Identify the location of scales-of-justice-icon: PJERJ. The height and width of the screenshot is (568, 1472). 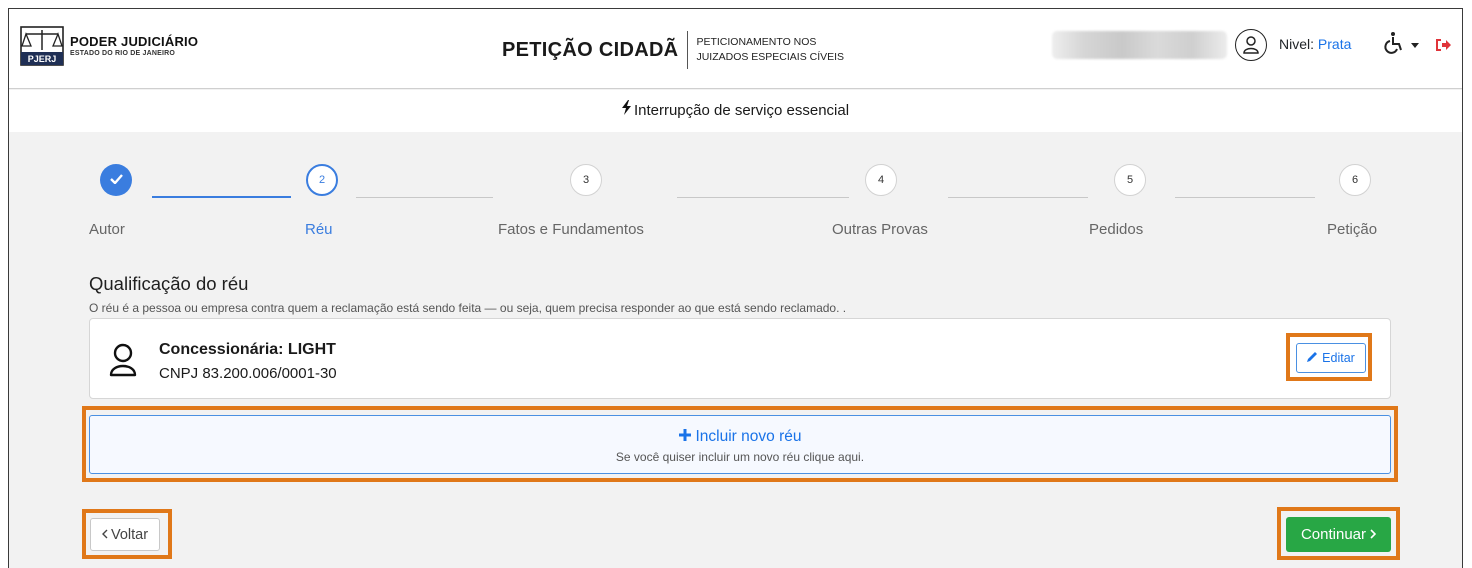
(42, 46).